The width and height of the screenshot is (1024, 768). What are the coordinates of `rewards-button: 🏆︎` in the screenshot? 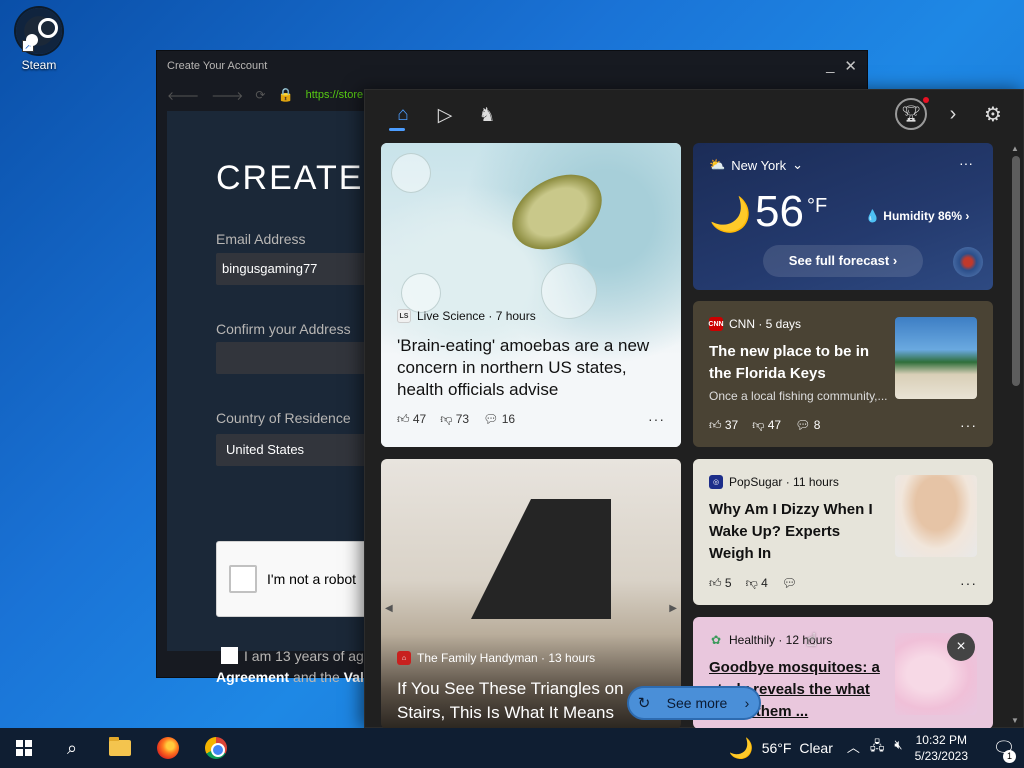 It's located at (912, 113).